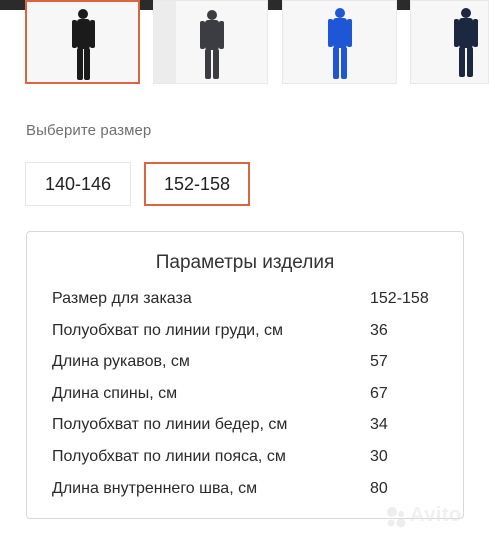 This screenshot has height=540, width=489. What do you see at coordinates (379, 488) in the screenshot?
I see `param-value: 80` at bounding box center [379, 488].